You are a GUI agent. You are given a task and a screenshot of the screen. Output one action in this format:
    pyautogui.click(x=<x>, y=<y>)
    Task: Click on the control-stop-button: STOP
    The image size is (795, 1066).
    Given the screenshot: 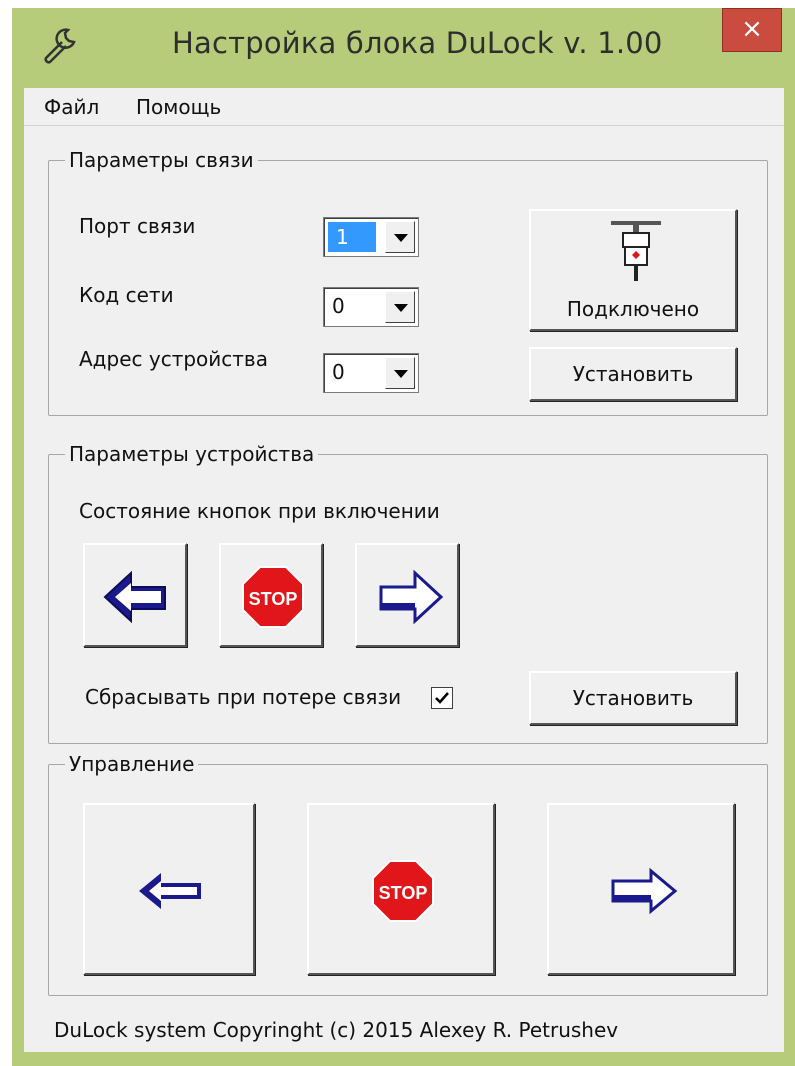 What is the action you would take?
    pyautogui.click(x=401, y=889)
    